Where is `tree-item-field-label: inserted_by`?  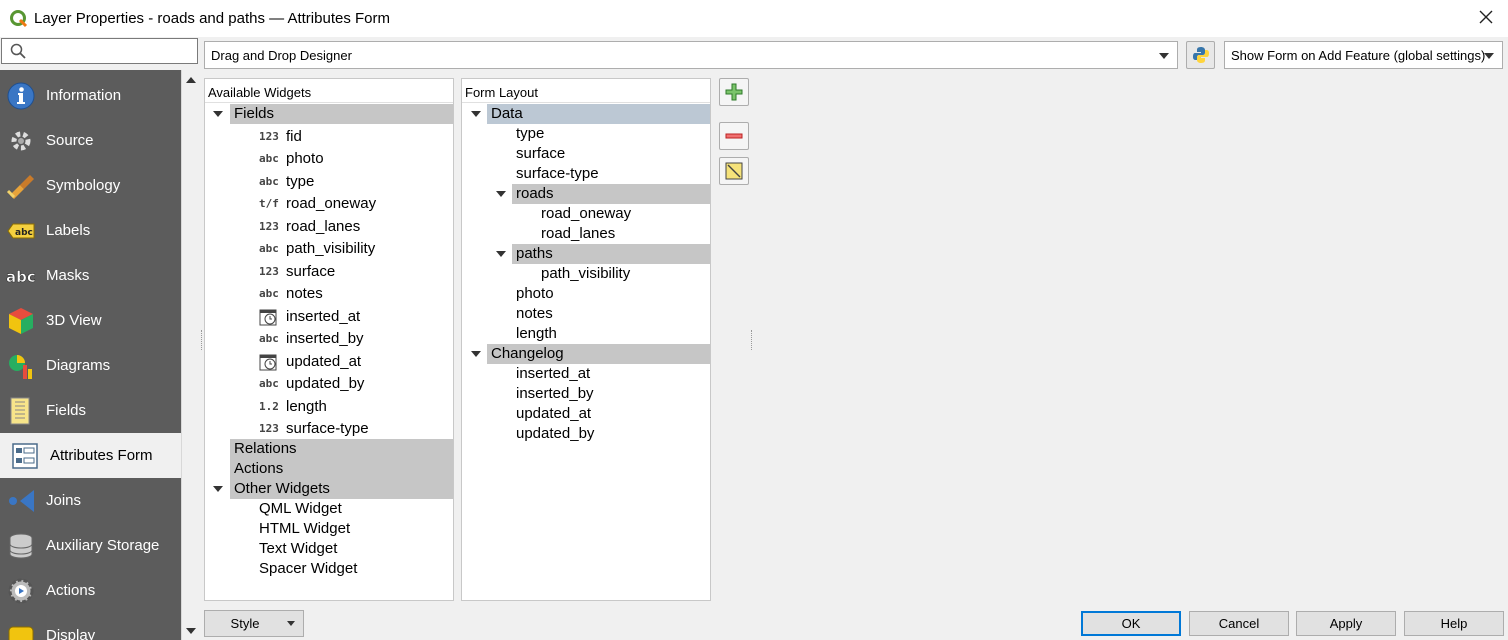
tree-item-field-label: inserted_by is located at coordinates (325, 338).